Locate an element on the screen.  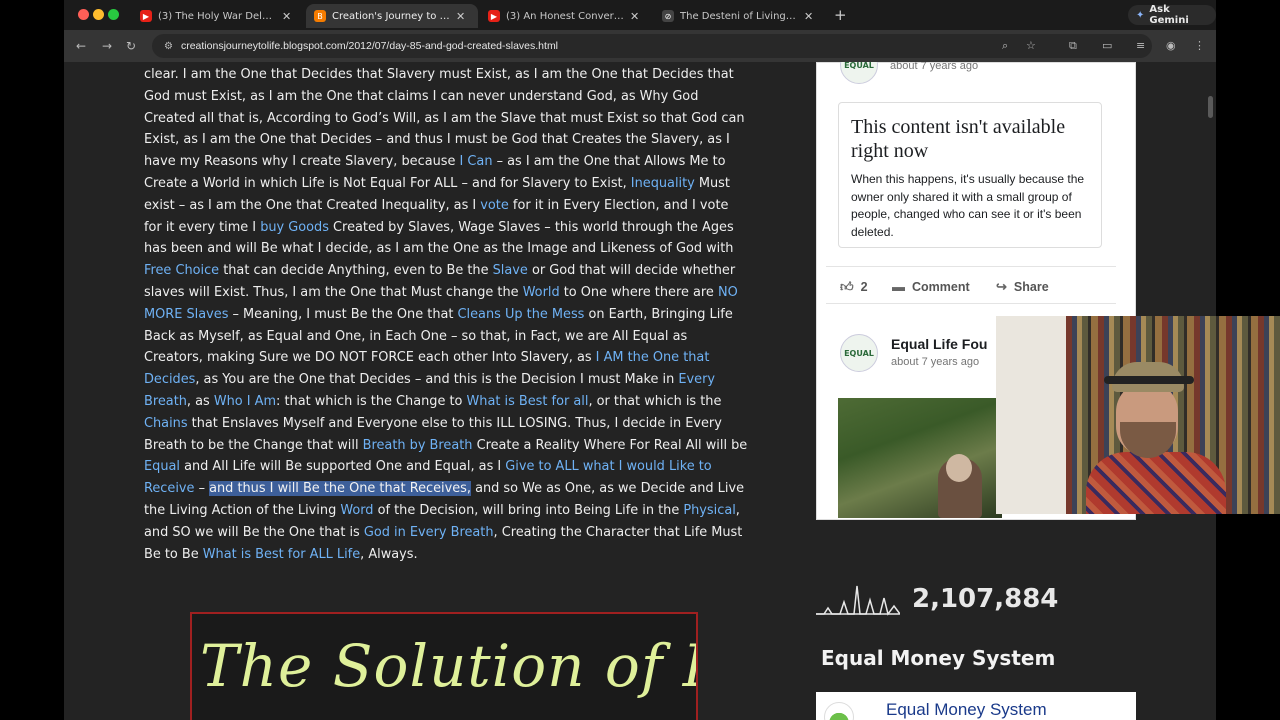
bookmark-star-icon: ☆ is located at coordinates (1031, 45).